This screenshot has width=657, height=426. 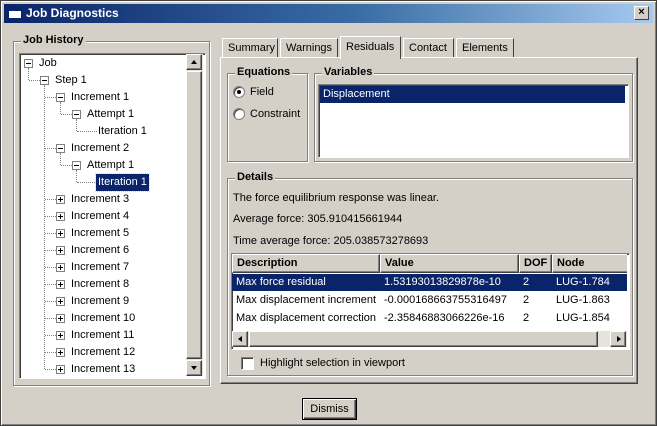 What do you see at coordinates (428, 48) in the screenshot?
I see `tab-contact: Contact` at bounding box center [428, 48].